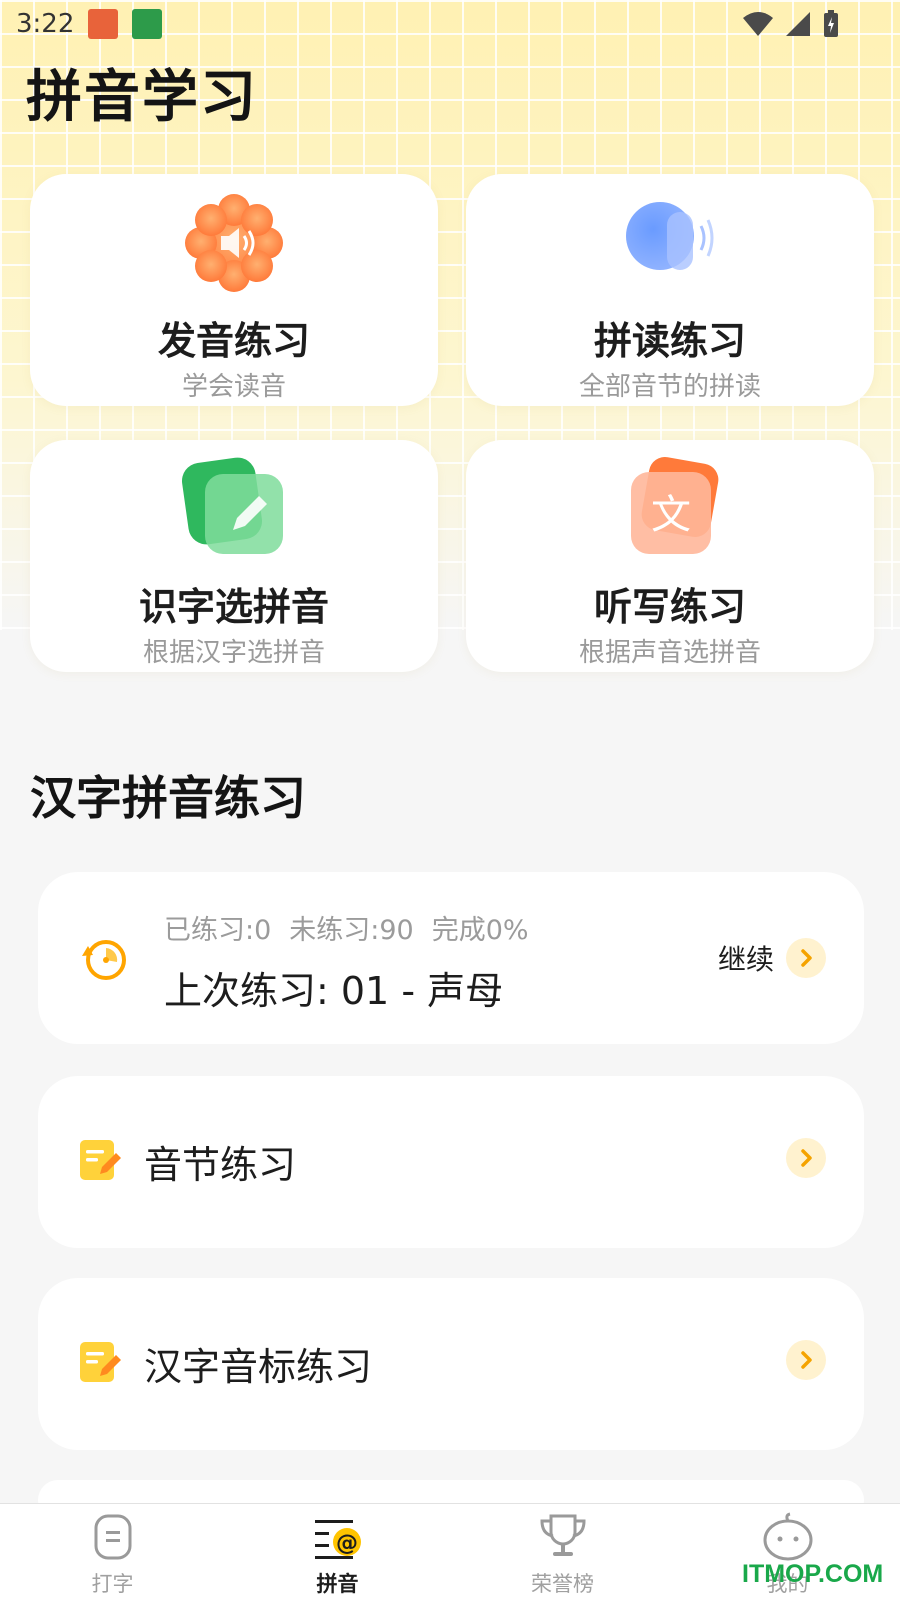 This screenshot has width=900, height=1600. Describe the element at coordinates (746, 958) in the screenshot. I see `continue-button: 继续` at that location.